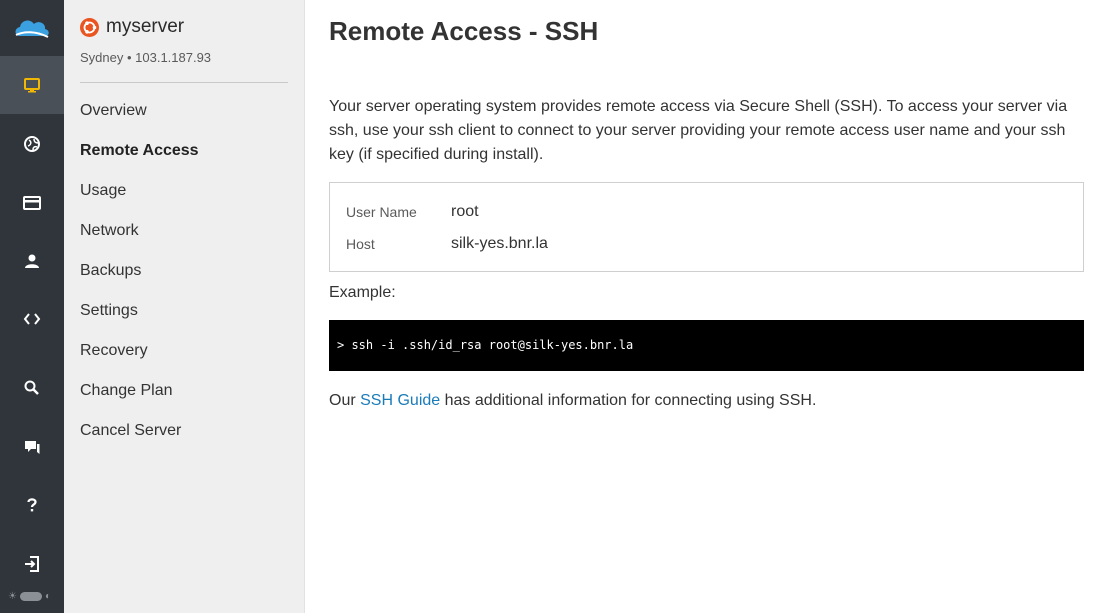 This screenshot has height=613, width=1108. Describe the element at coordinates (145, 26) in the screenshot. I see `server-name: myserver` at that location.